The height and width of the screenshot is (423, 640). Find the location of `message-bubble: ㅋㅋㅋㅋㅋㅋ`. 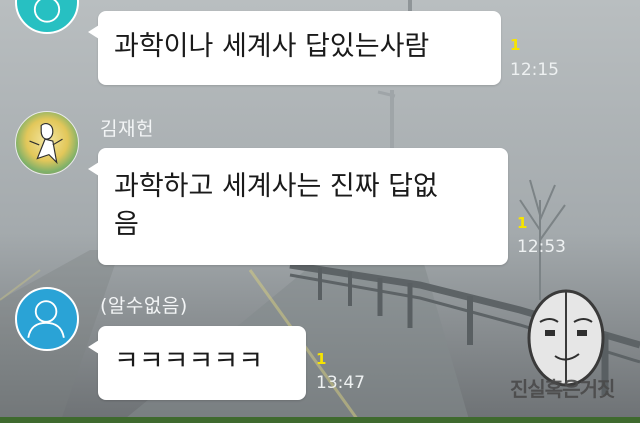

message-bubble: ㅋㅋㅋㅋㅋㅋ is located at coordinates (197, 363).